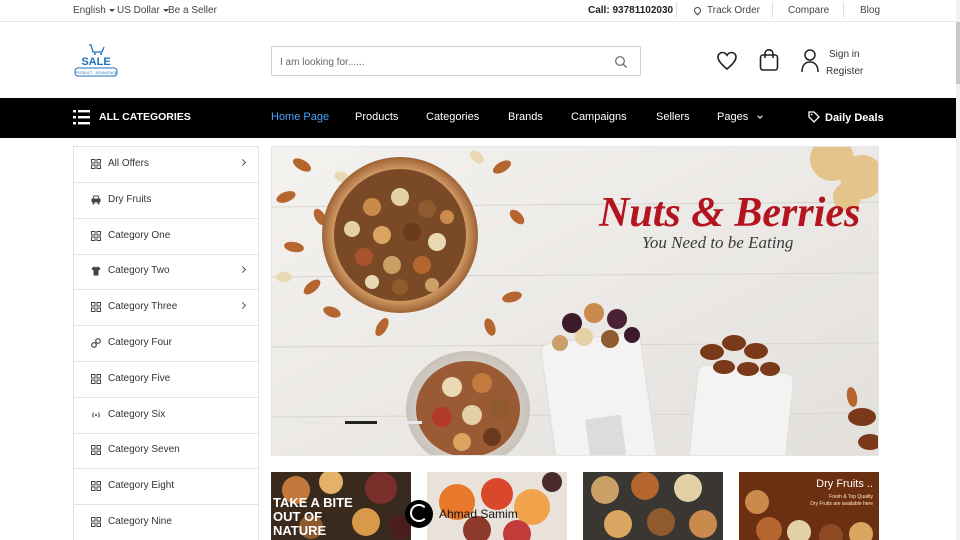  I want to click on sidebar-category-label: Category Seven, so click(144, 450).